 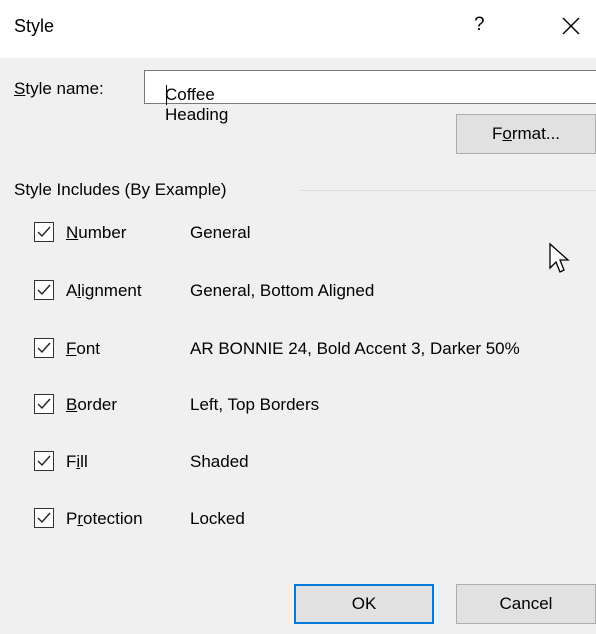 I want to click on style-name-input: Coffee Heading, so click(x=370, y=97).